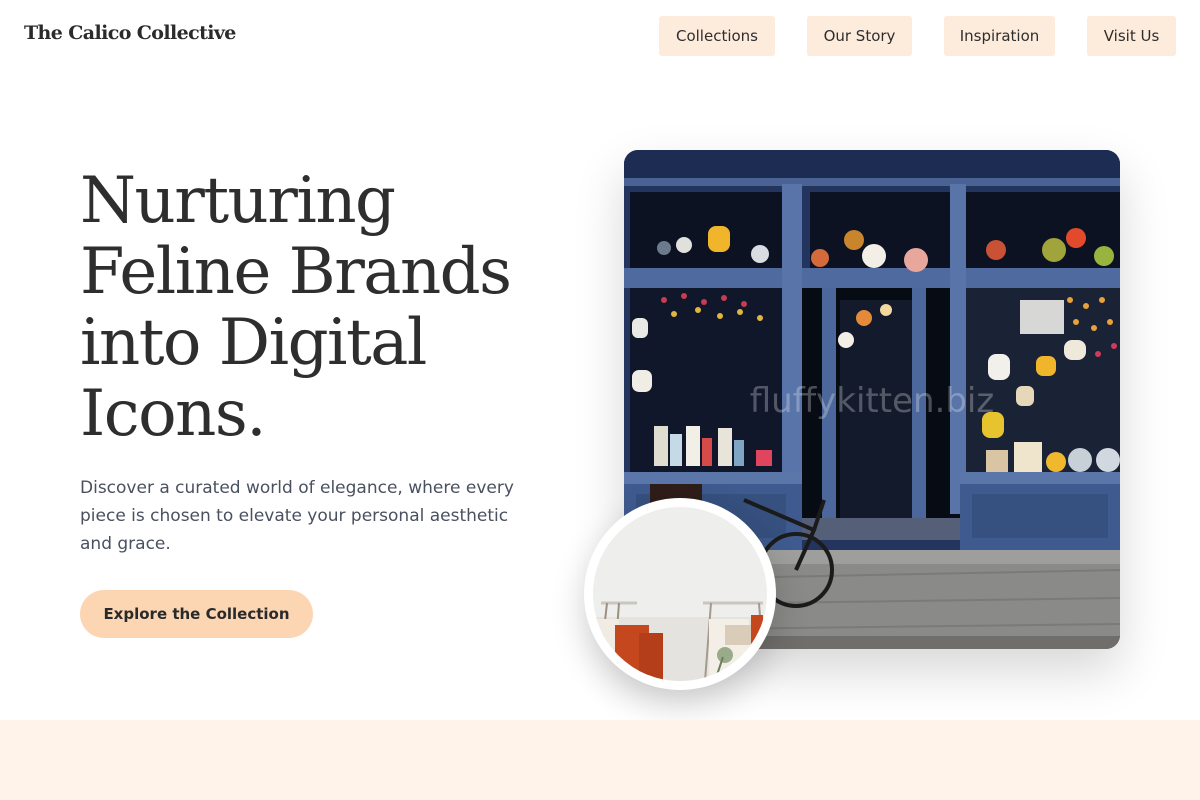  What do you see at coordinates (872, 401) in the screenshot?
I see `watermark-text: fluffykitten.biz` at bounding box center [872, 401].